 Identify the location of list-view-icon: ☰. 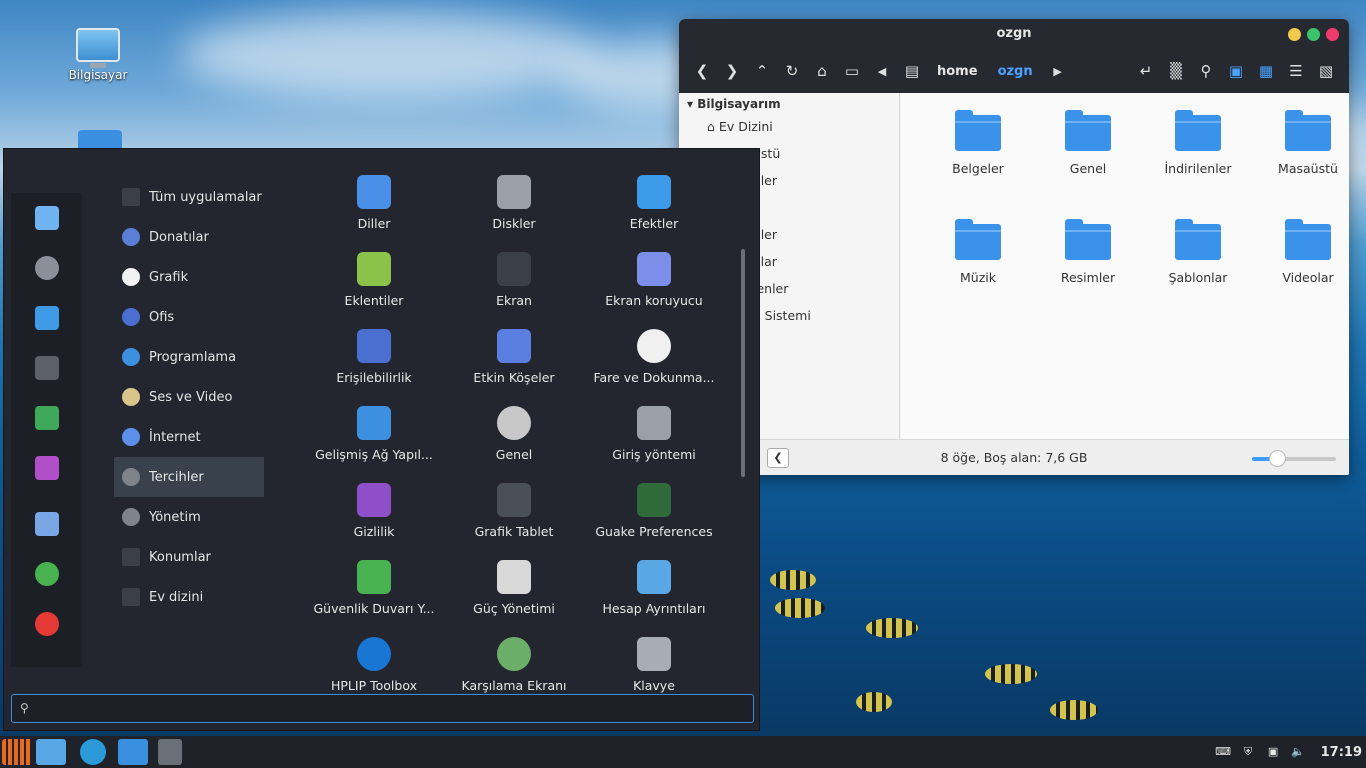
(1296, 71).